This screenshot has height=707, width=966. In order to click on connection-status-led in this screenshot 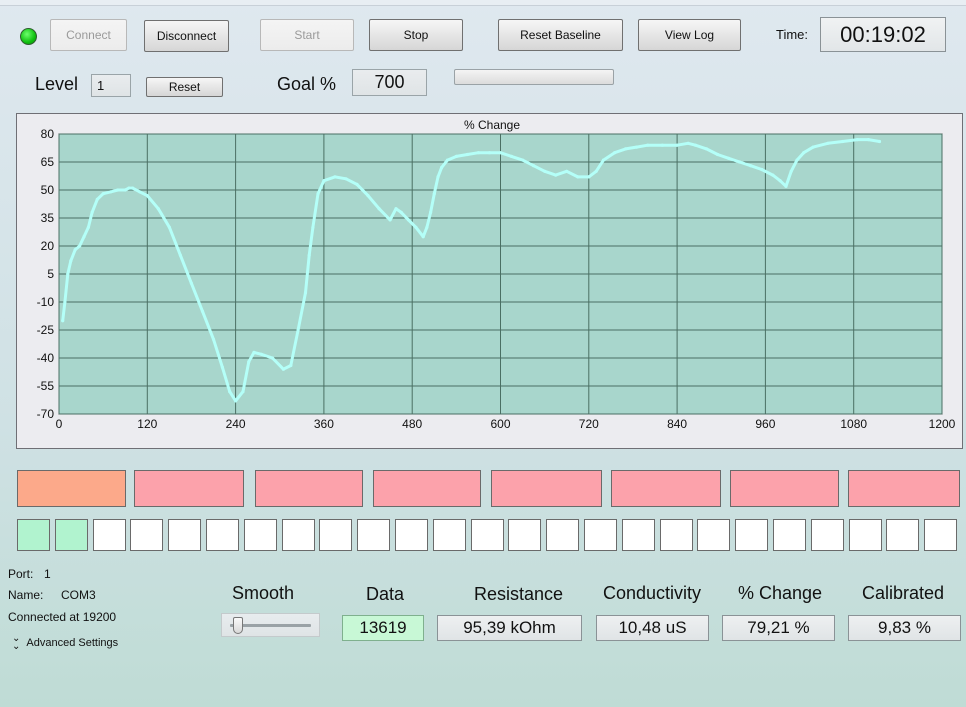, I will do `click(28, 36)`.